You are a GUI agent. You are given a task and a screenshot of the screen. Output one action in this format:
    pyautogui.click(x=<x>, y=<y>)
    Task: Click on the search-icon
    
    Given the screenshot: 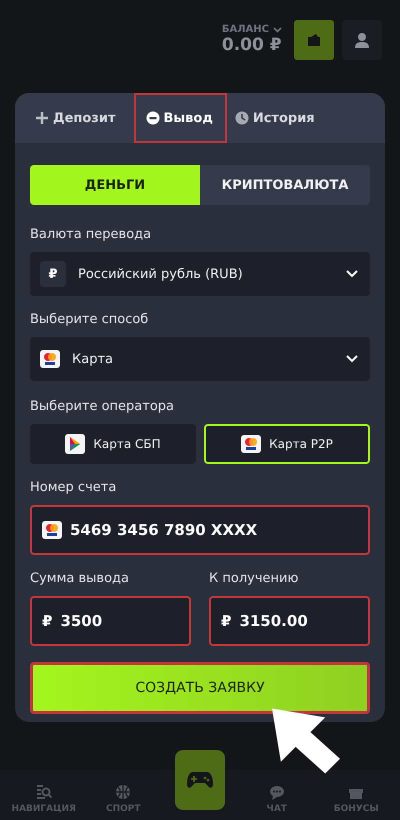 What is the action you would take?
    pyautogui.click(x=44, y=792)
    